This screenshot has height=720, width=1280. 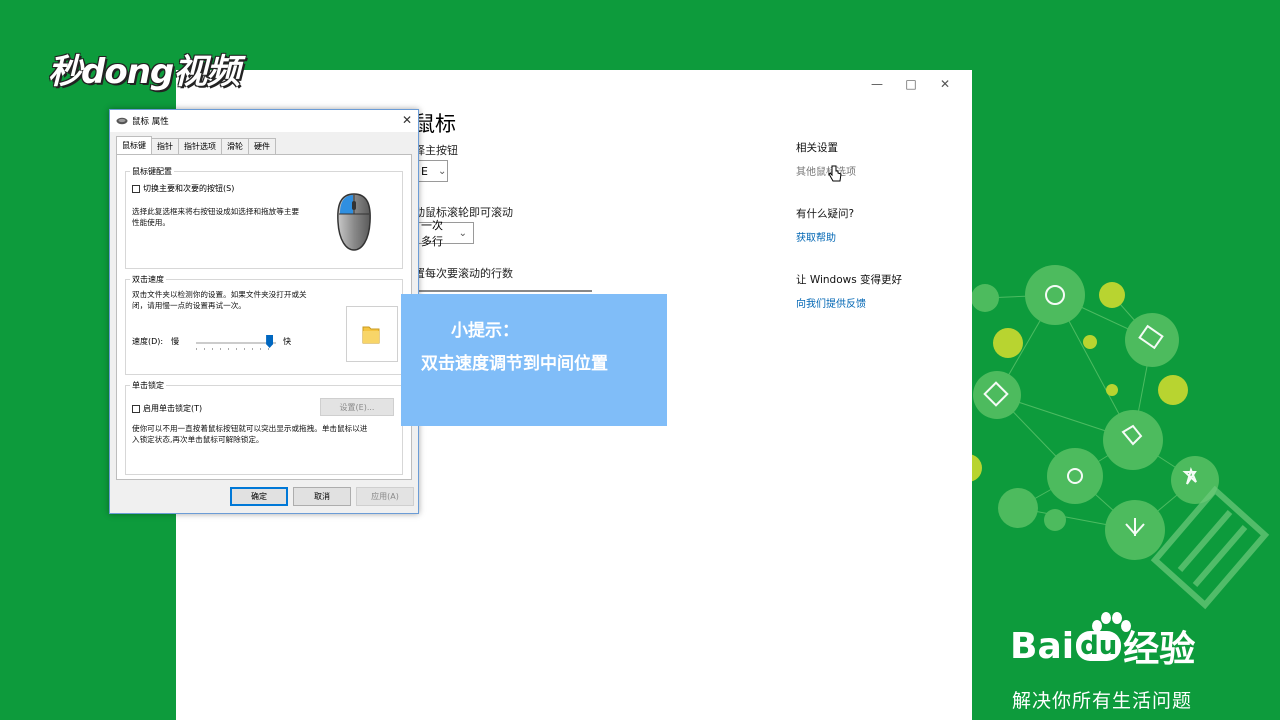 I want to click on click-lock-checkbox-row: 启用单击锁定(T), so click(x=167, y=408).